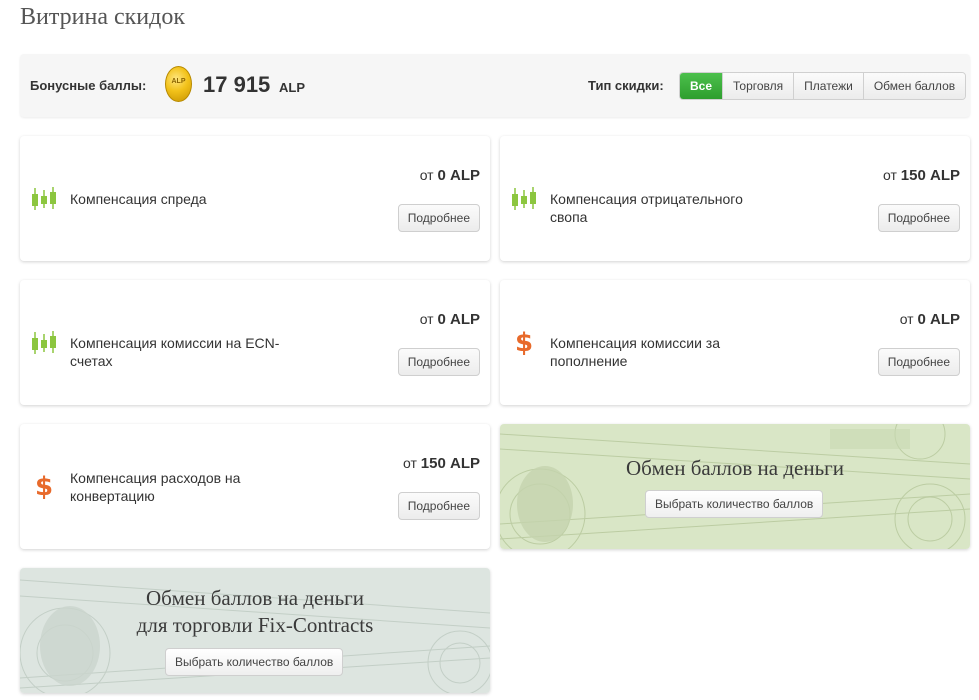  I want to click on discount-type-filter: Все Торговля Платежи Обмен баллов, so click(823, 86).